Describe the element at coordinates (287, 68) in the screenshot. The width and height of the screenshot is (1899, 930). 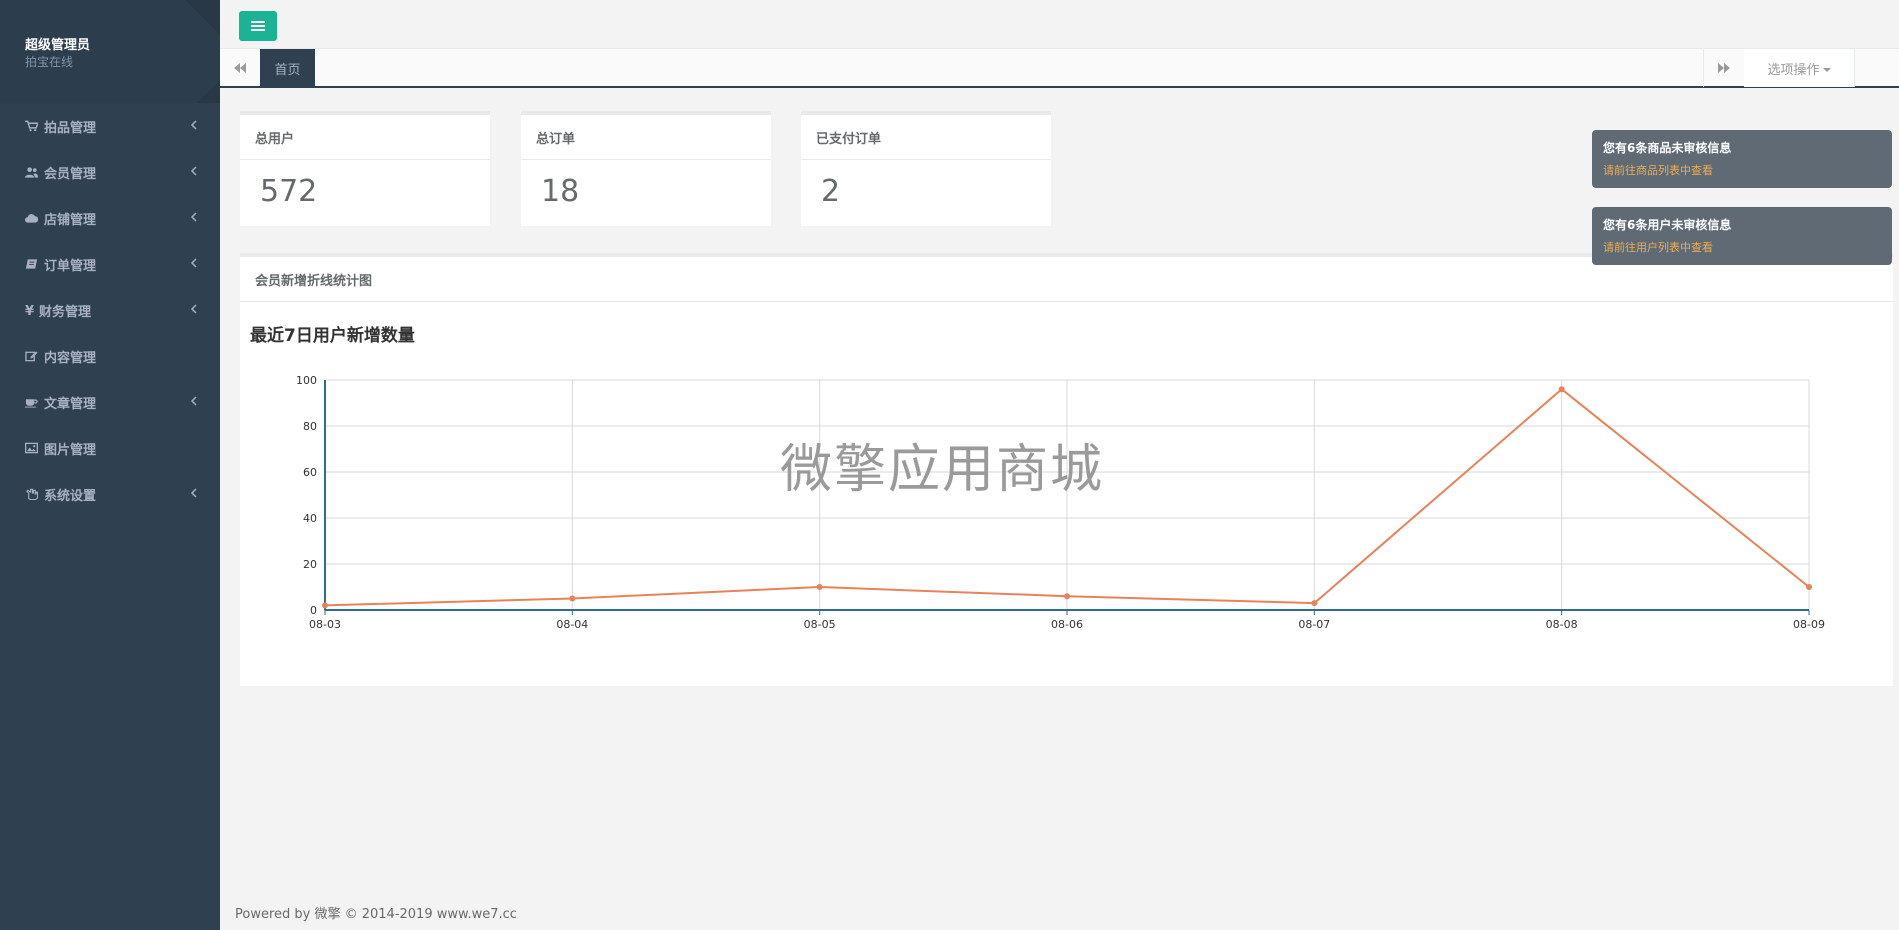
I see `tab-home: 首页` at that location.